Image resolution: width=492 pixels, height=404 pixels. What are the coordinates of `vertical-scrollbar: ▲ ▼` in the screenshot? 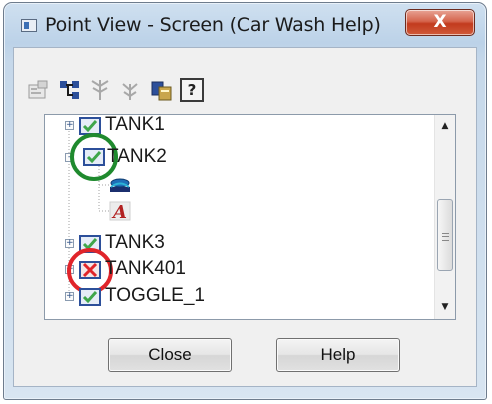 It's located at (444, 217).